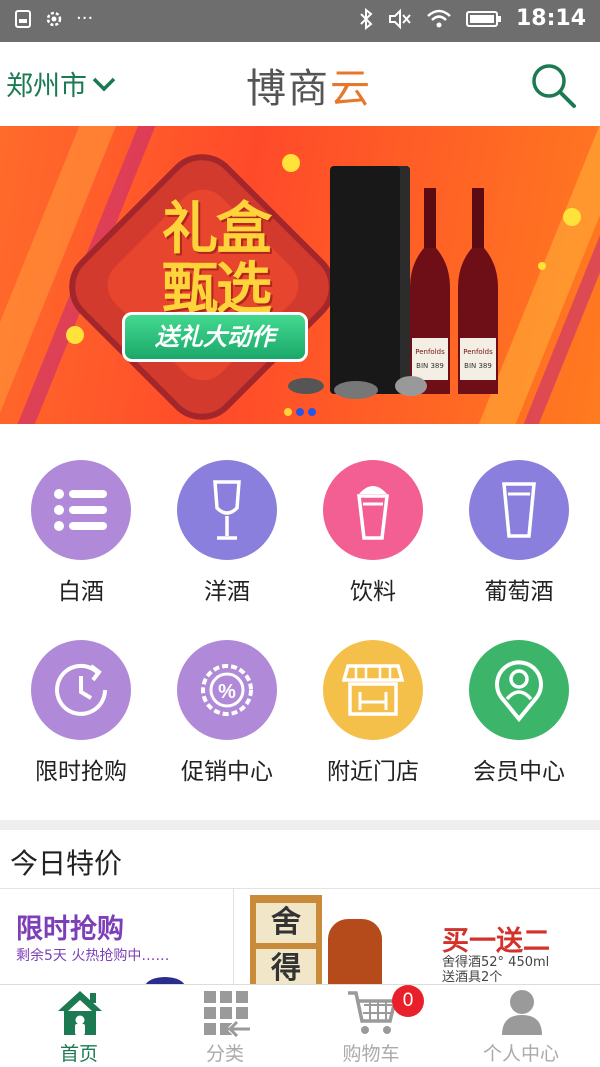 The height and width of the screenshot is (1067, 600). I want to click on nav-category: 分类, so click(225, 1026).